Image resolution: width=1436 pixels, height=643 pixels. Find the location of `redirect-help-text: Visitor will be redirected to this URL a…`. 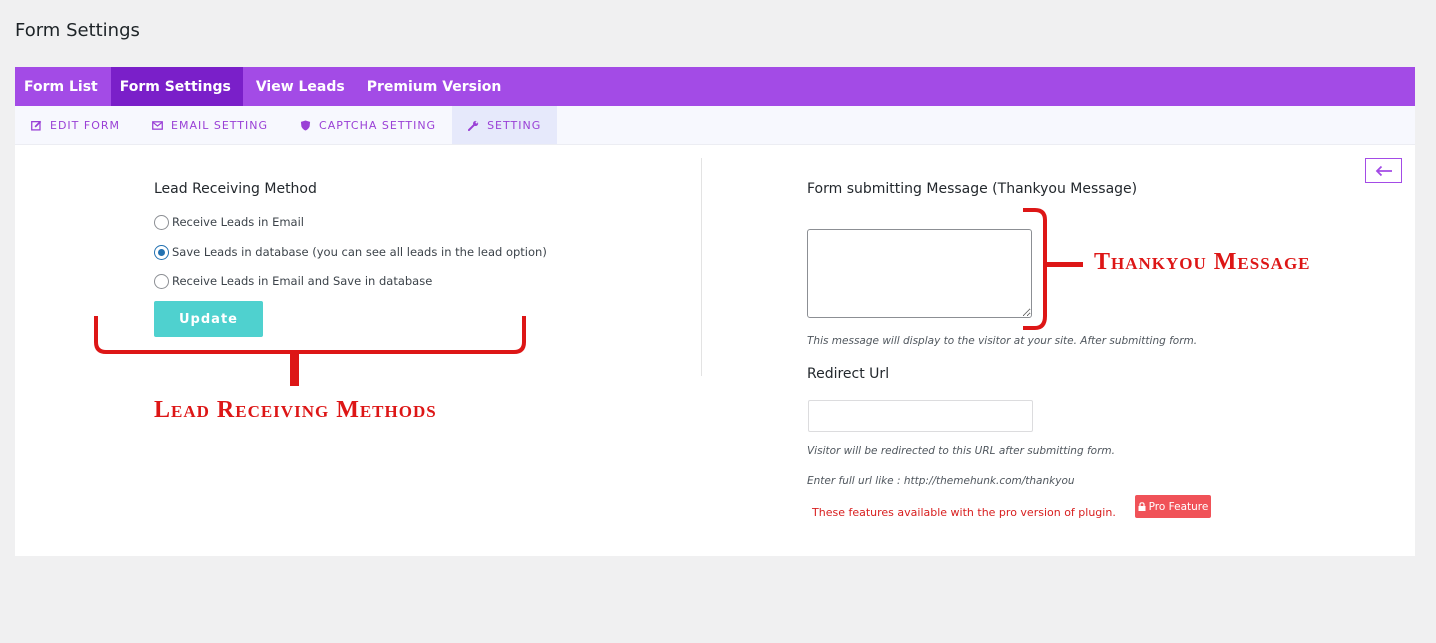

redirect-help-text: Visitor will be redirected to this URL a… is located at coordinates (961, 451).